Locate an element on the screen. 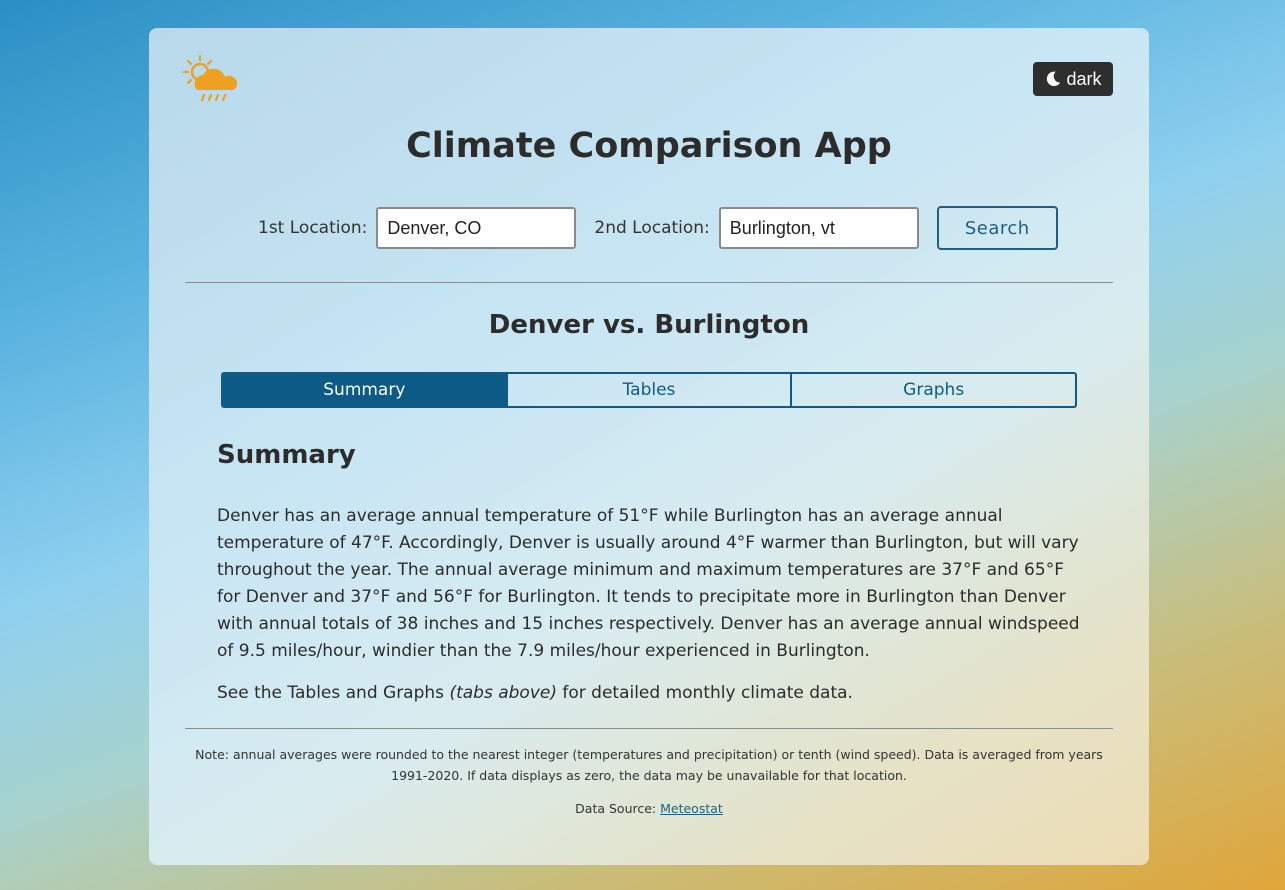  tab-bar: Summary Tables Graphs is located at coordinates (649, 390).